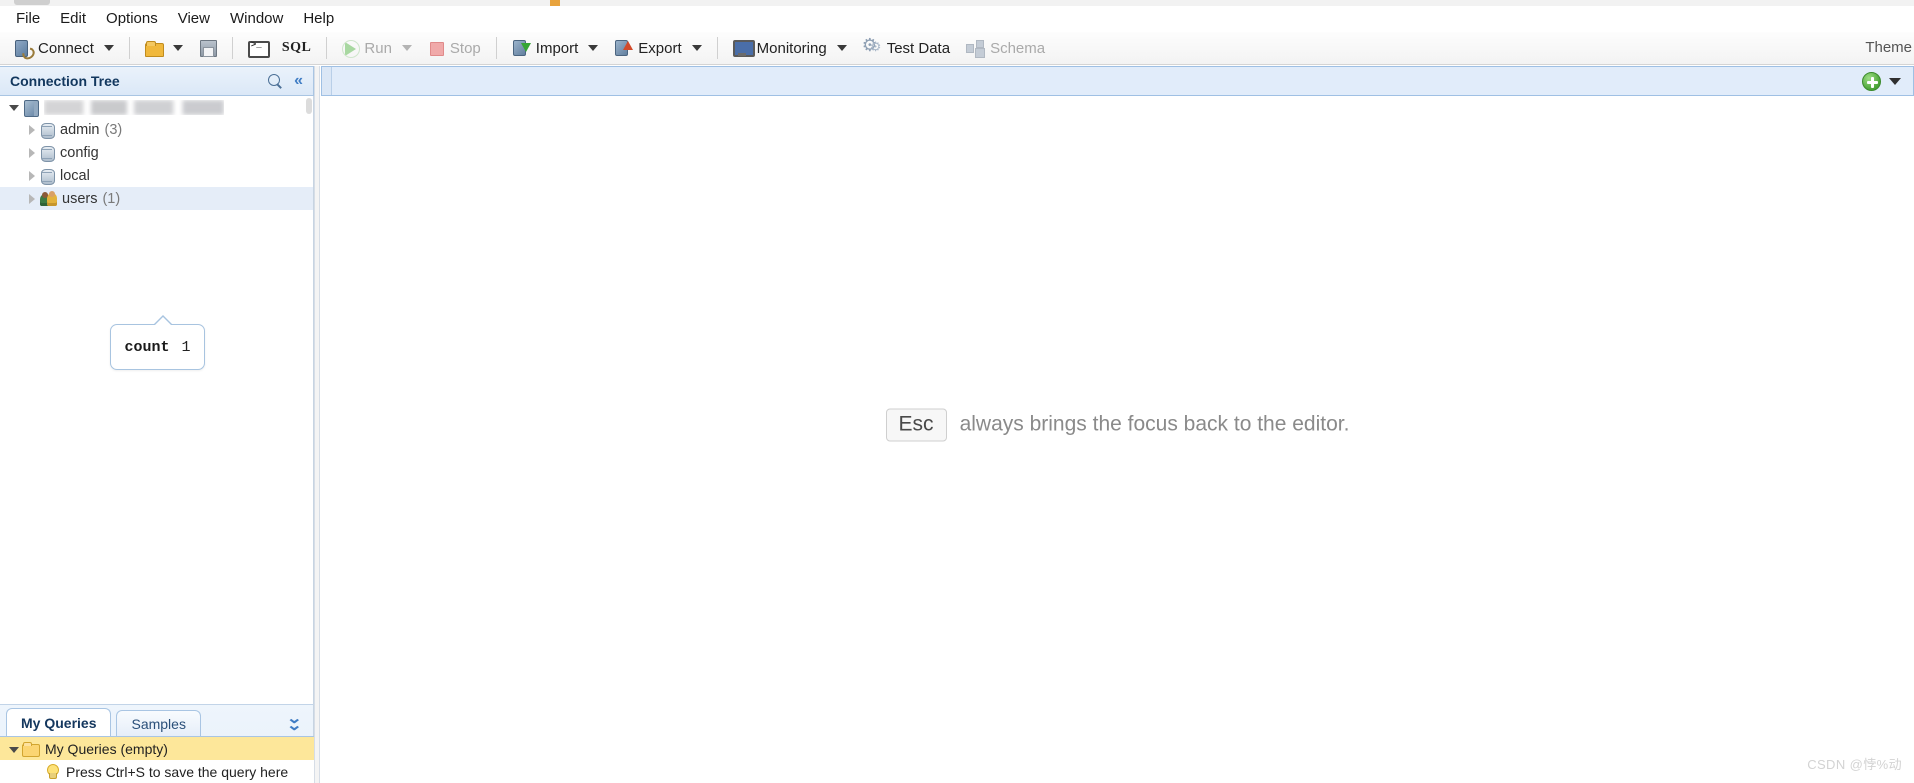 Image resolution: width=1914 pixels, height=783 pixels. What do you see at coordinates (156, 152) in the screenshot?
I see `tree-node-config: config` at bounding box center [156, 152].